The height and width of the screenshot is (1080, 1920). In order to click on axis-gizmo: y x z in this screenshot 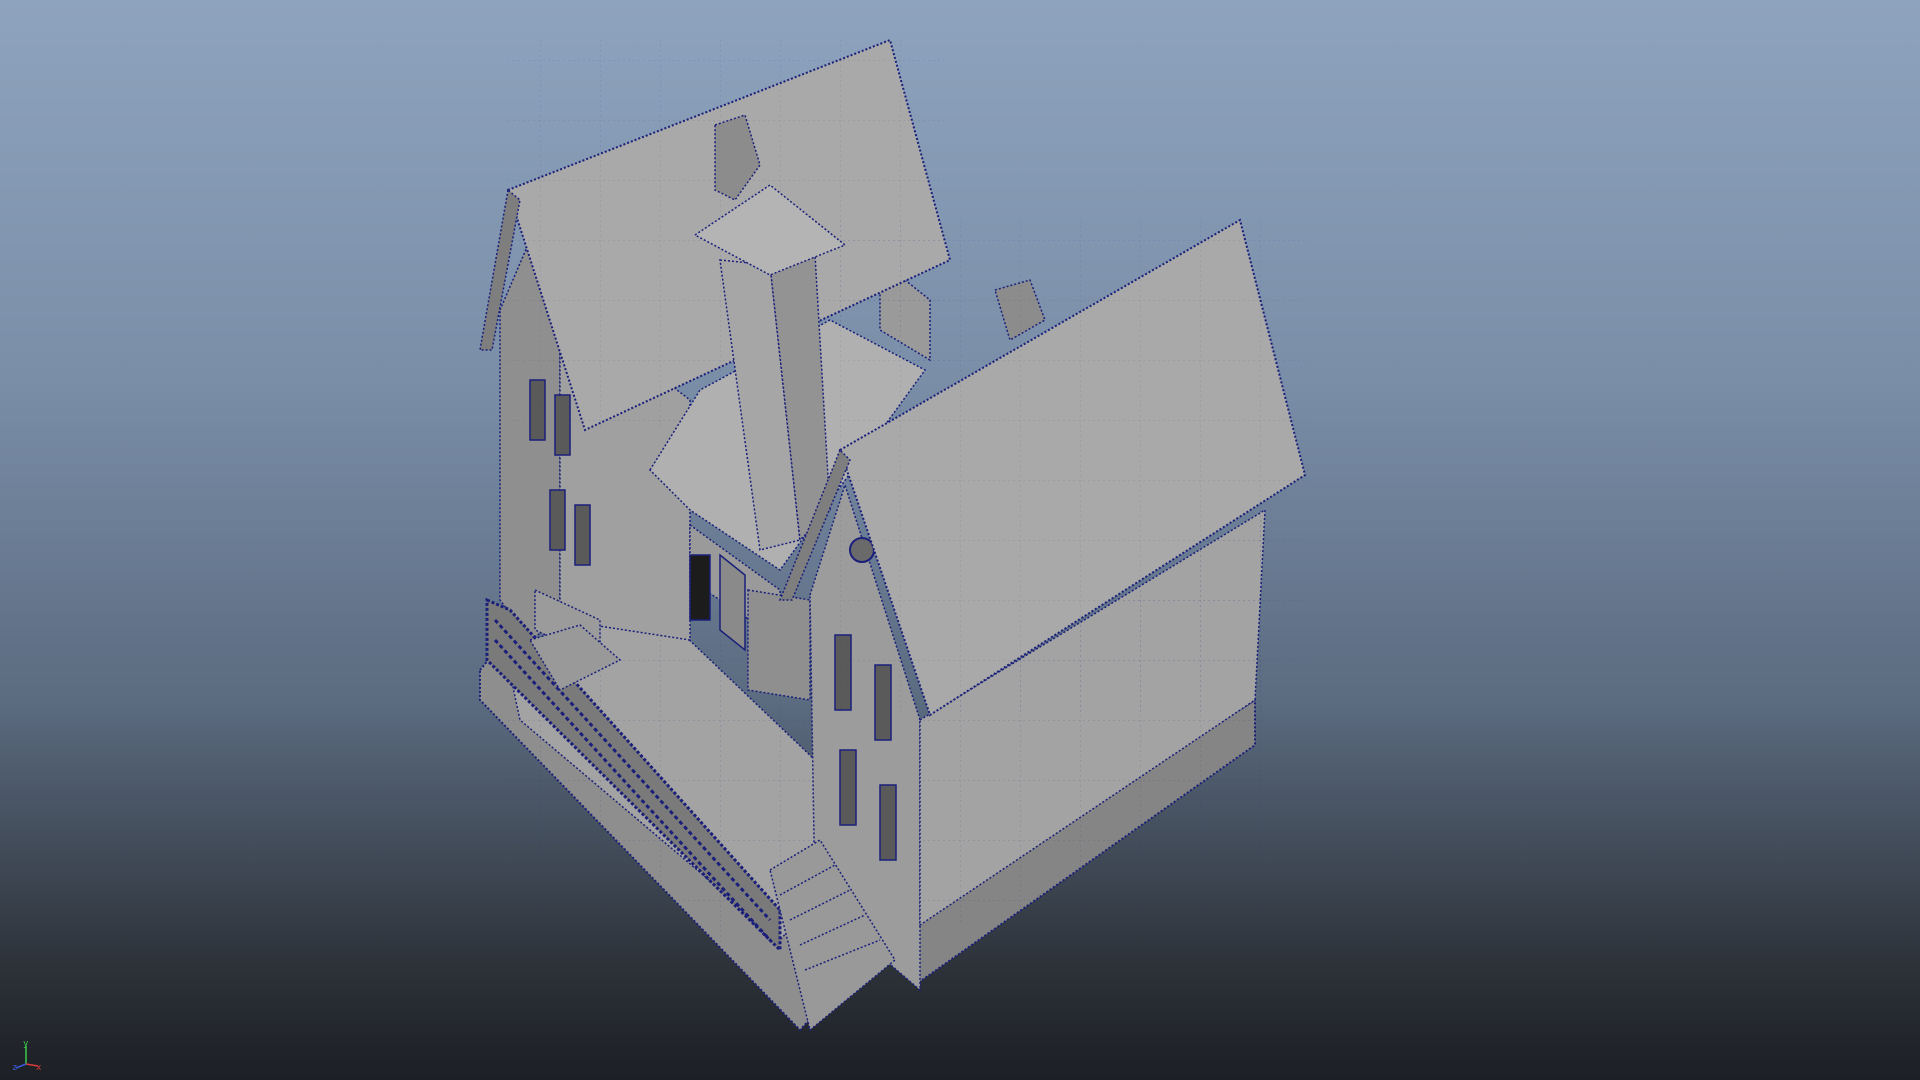, I will do `click(27, 1055)`.